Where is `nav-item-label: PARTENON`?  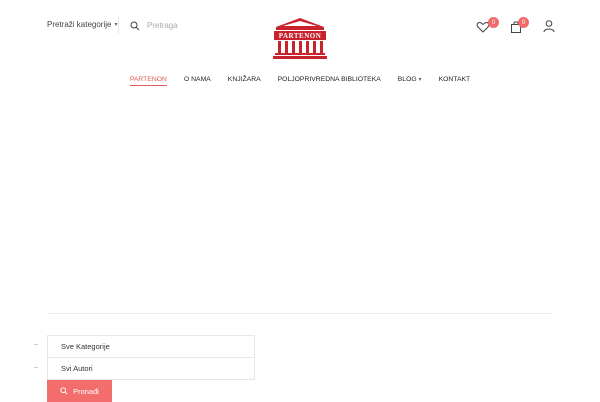
nav-item-label: PARTENON is located at coordinates (148, 79).